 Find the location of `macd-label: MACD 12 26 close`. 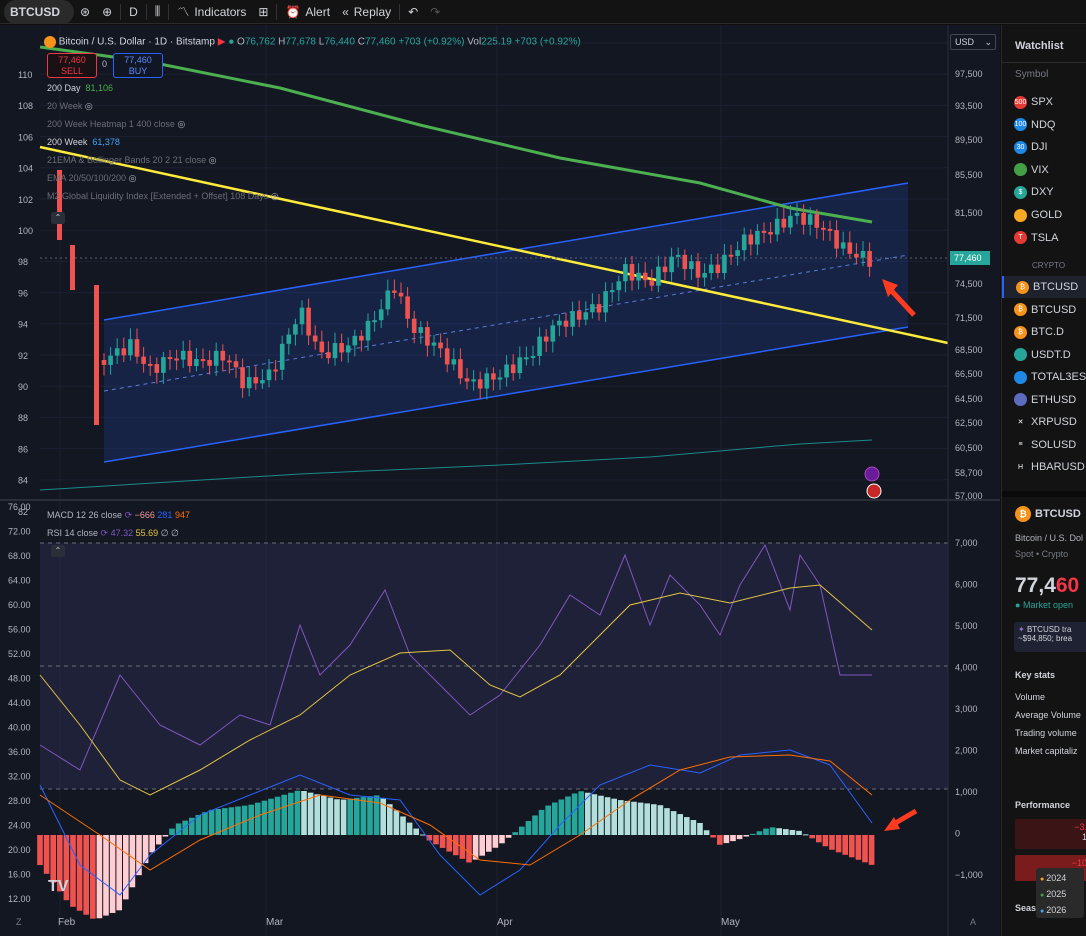

macd-label: MACD 12 26 close is located at coordinates (84, 515).